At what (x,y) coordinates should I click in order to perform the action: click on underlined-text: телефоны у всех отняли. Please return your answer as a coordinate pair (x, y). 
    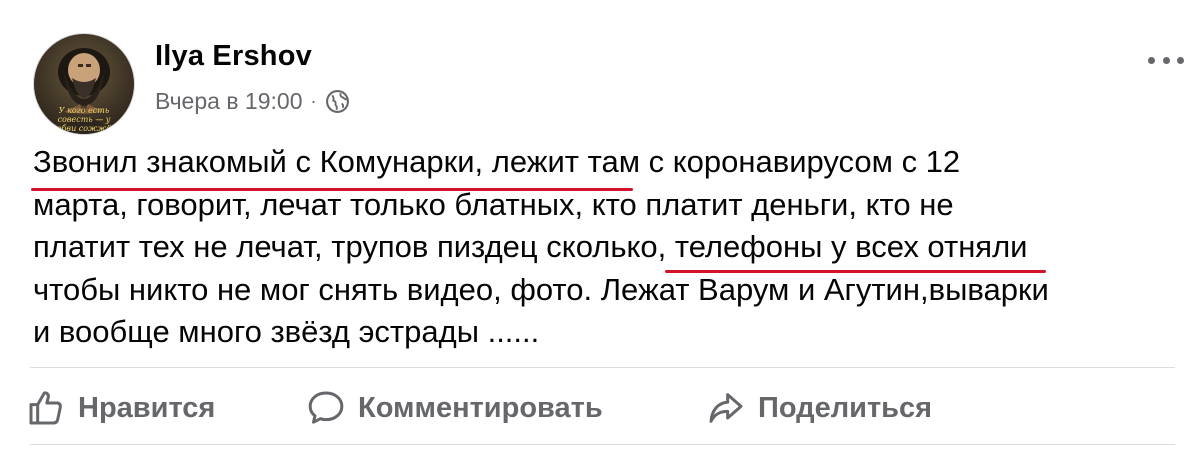
    Looking at the image, I should click on (855, 251).